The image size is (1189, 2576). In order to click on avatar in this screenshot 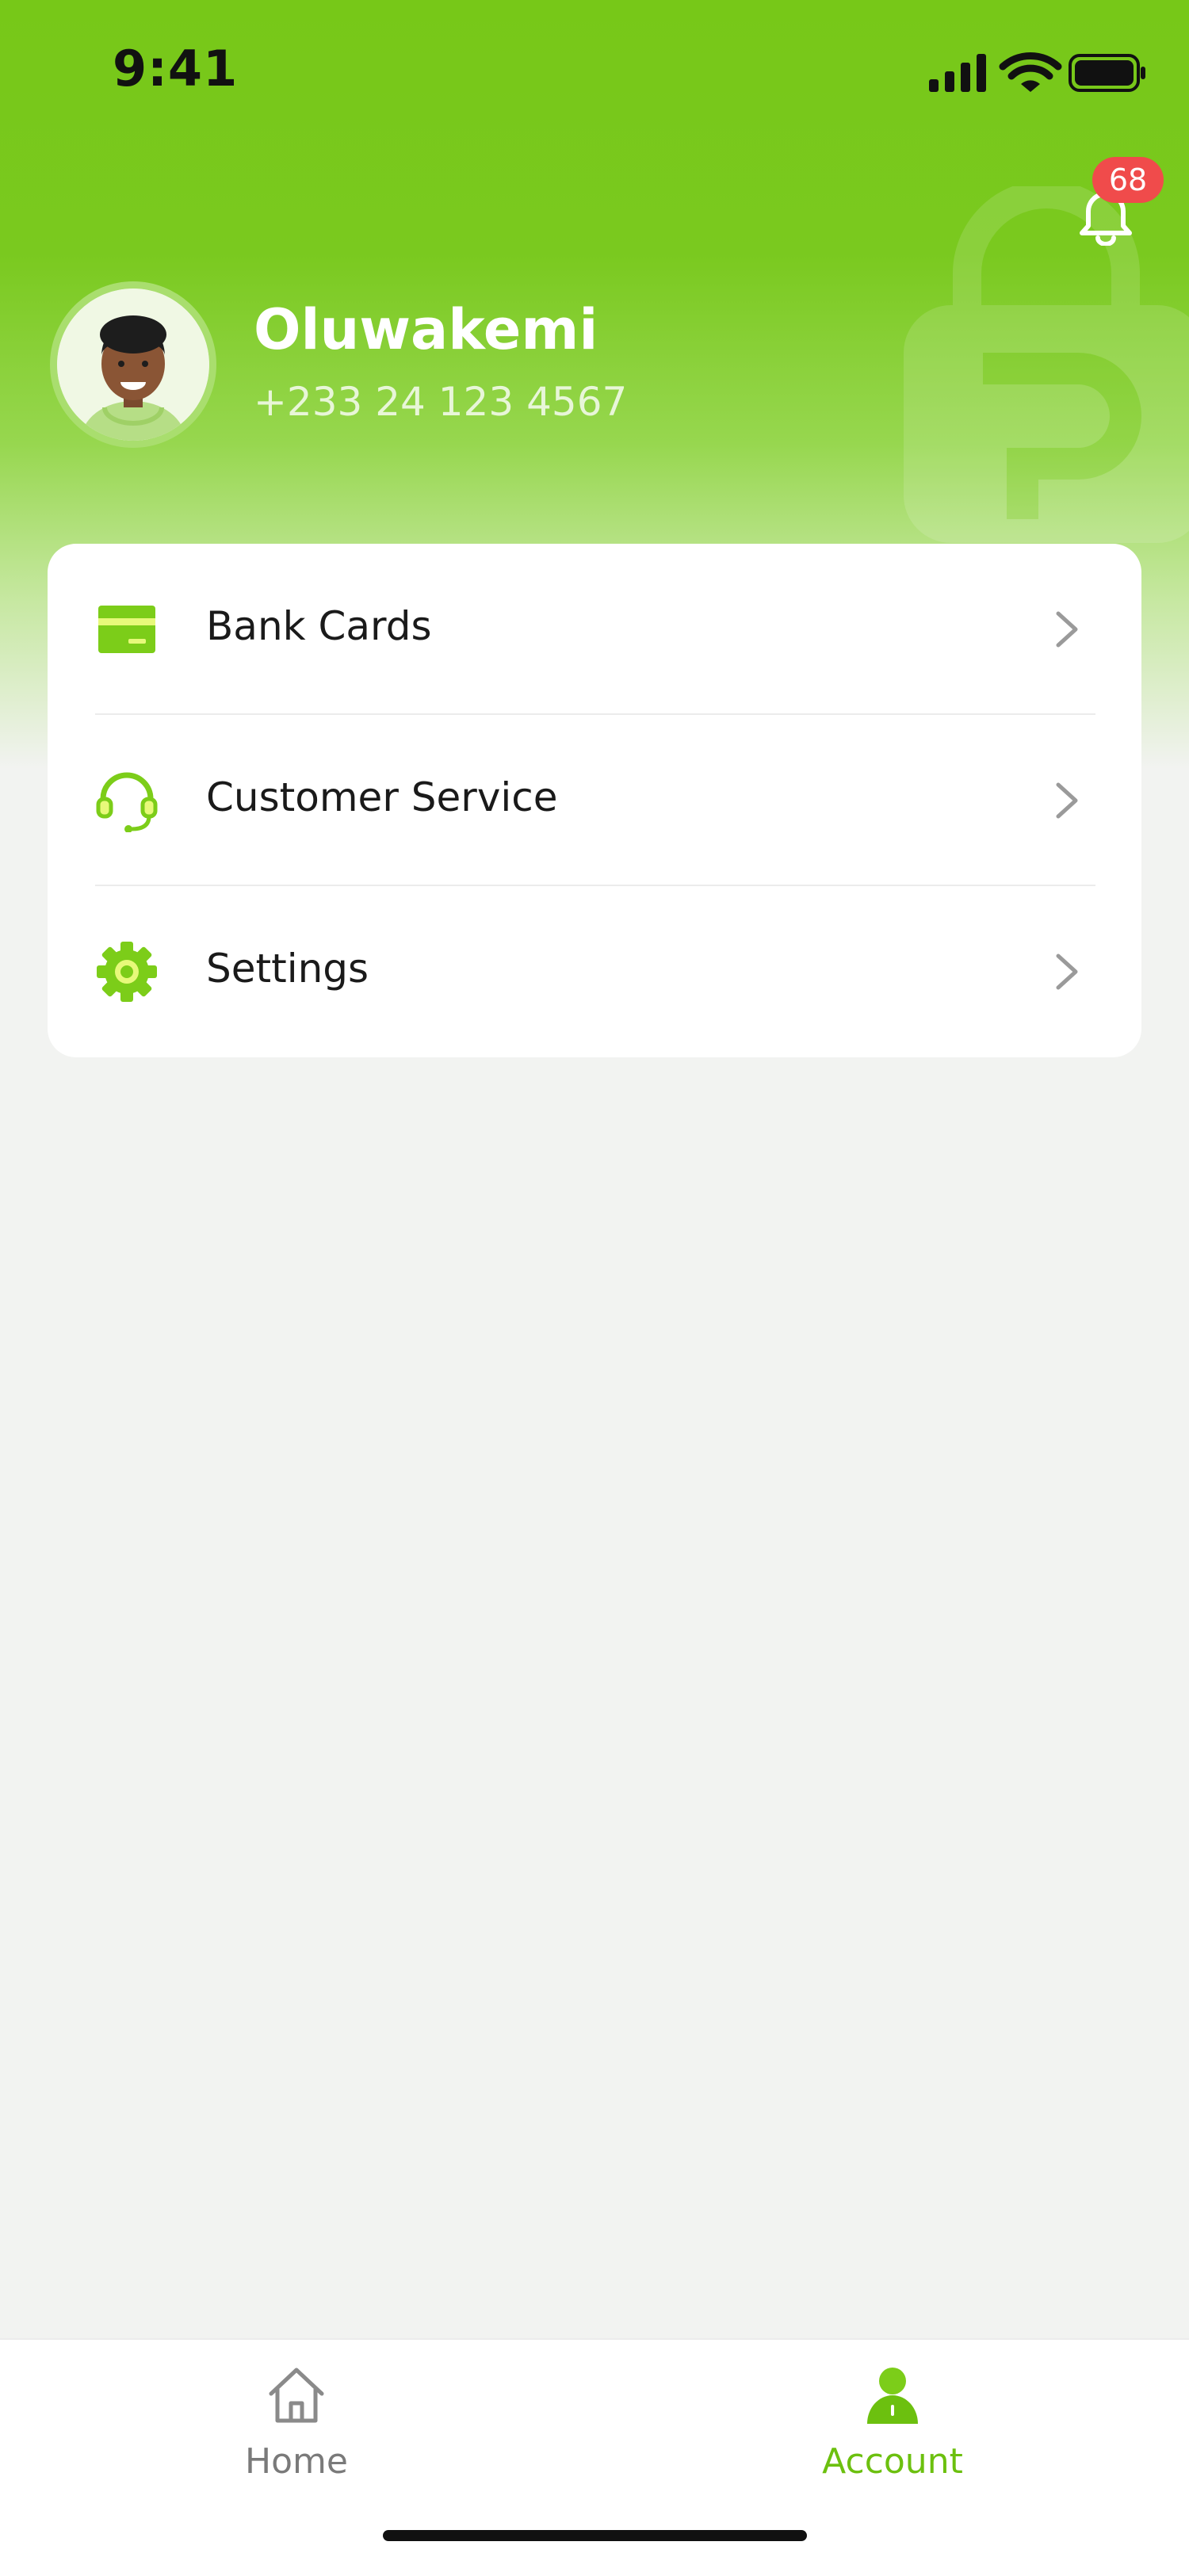, I will do `click(133, 364)`.